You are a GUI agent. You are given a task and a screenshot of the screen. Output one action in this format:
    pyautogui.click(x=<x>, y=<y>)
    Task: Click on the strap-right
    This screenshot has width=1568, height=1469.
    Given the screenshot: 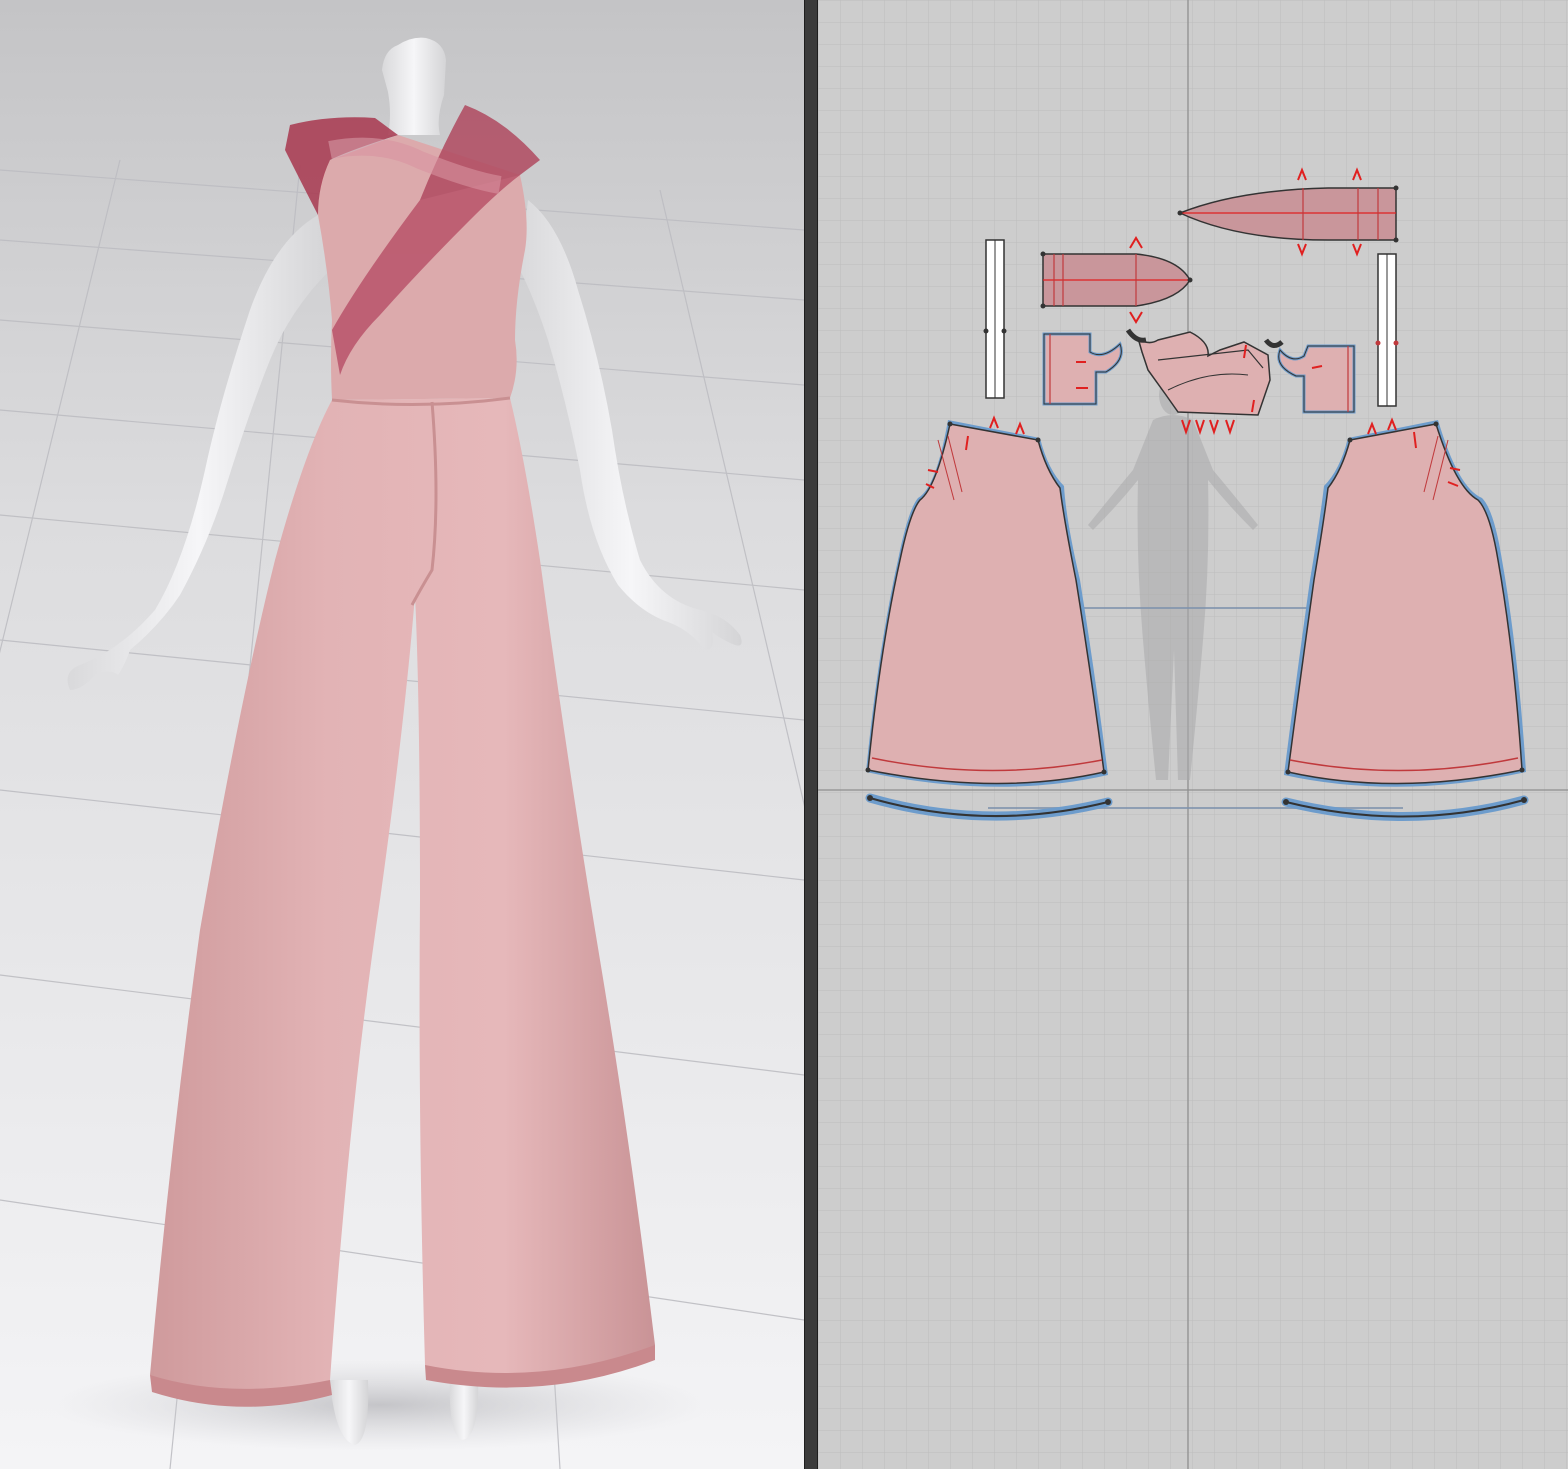 What is the action you would take?
    pyautogui.click(x=1387, y=330)
    